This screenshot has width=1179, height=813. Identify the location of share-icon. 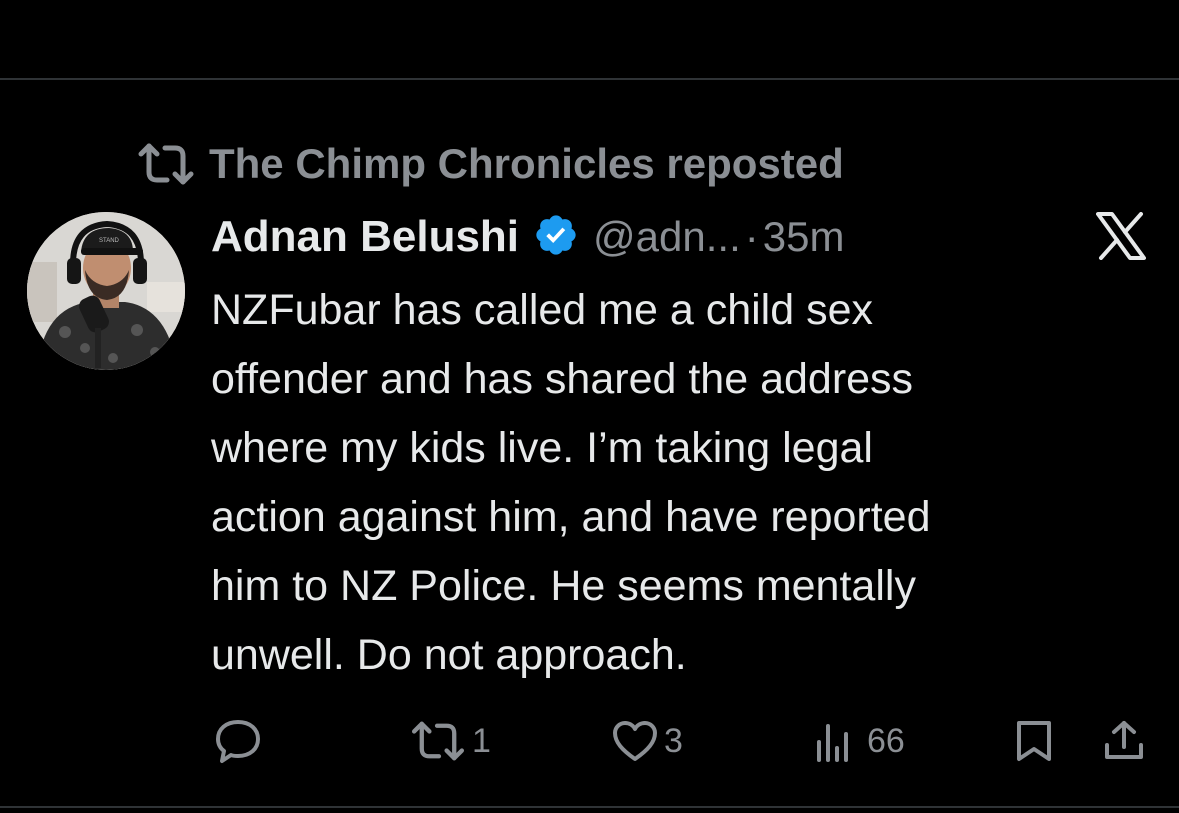
(1124, 741).